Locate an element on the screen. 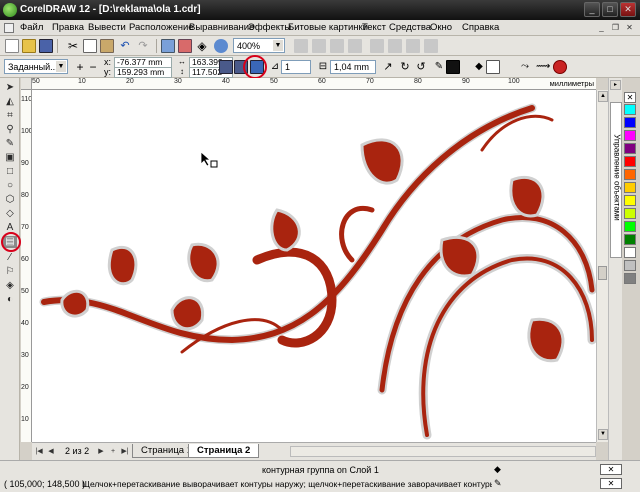  options-icon is located at coordinates (377, 46).